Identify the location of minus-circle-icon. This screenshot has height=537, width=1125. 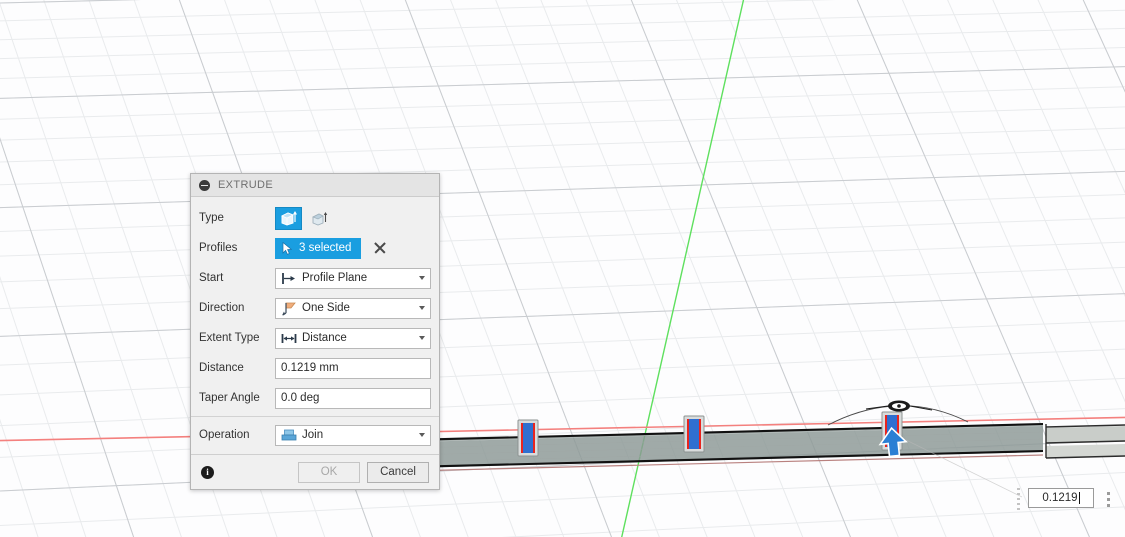
(204, 185).